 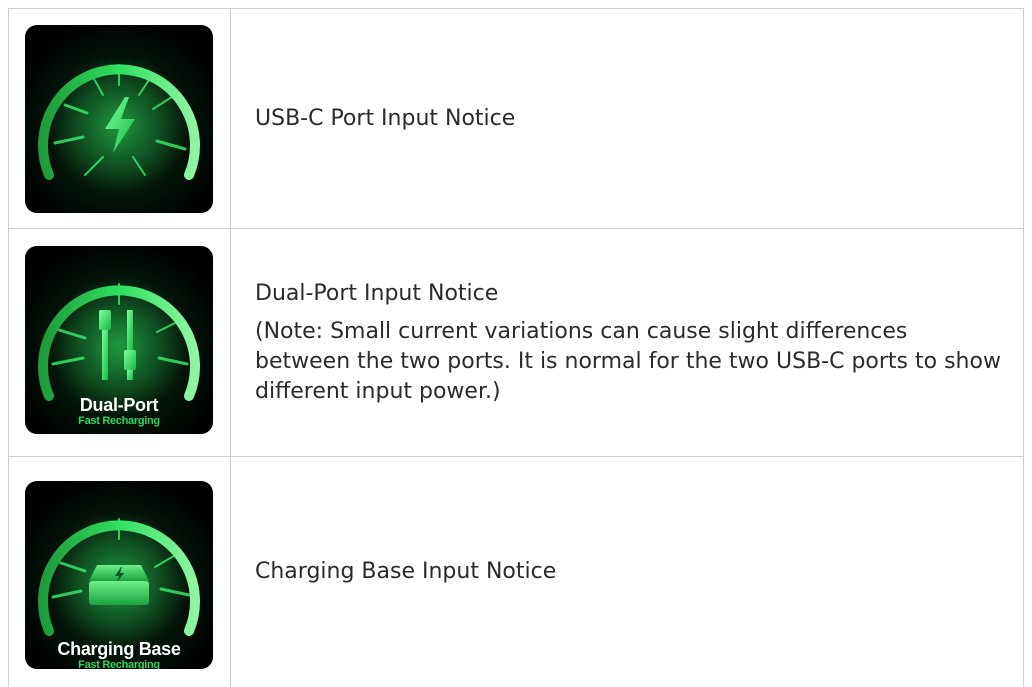 I want to click on icon-cell: Dual-Port Fast Recharging, so click(x=120, y=343).